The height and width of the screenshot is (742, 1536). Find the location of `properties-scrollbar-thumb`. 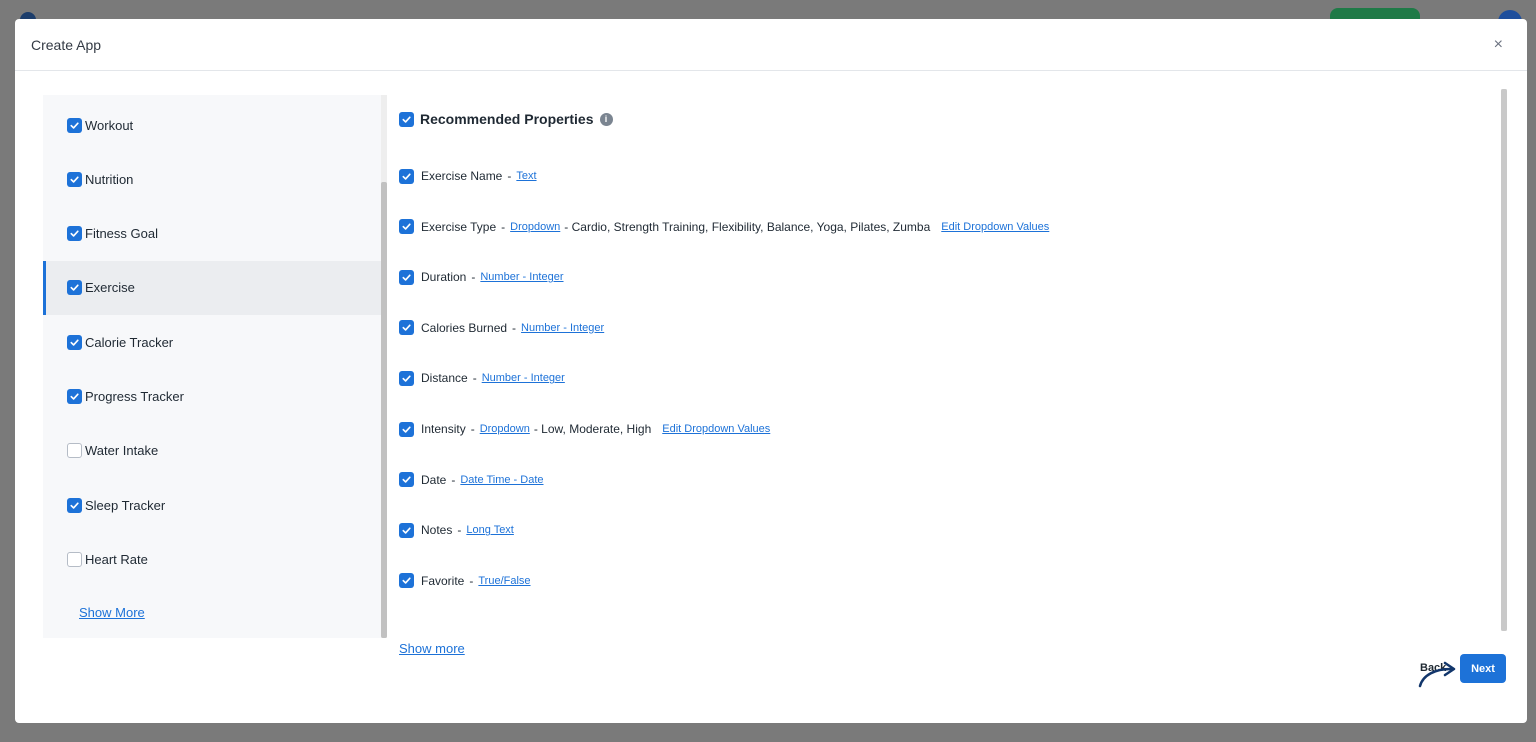

properties-scrollbar-thumb is located at coordinates (1504, 360).